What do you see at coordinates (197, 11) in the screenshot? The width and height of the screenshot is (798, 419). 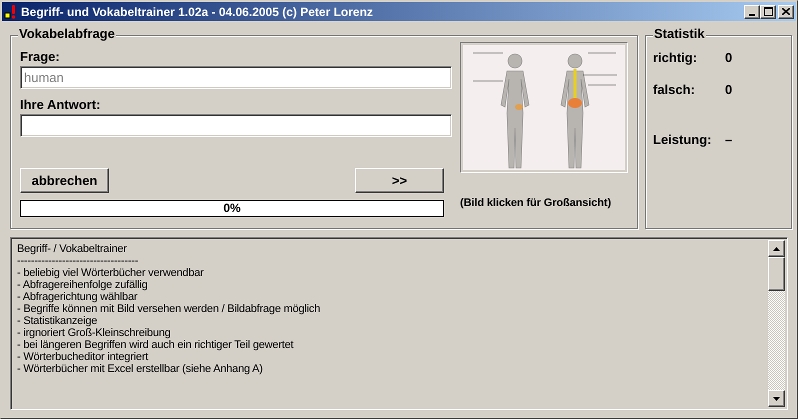 I see `window-title: Begriff- und Vokabeltrainer 1.02a - 04.06.2005 (c) Peter Lorenz` at bounding box center [197, 11].